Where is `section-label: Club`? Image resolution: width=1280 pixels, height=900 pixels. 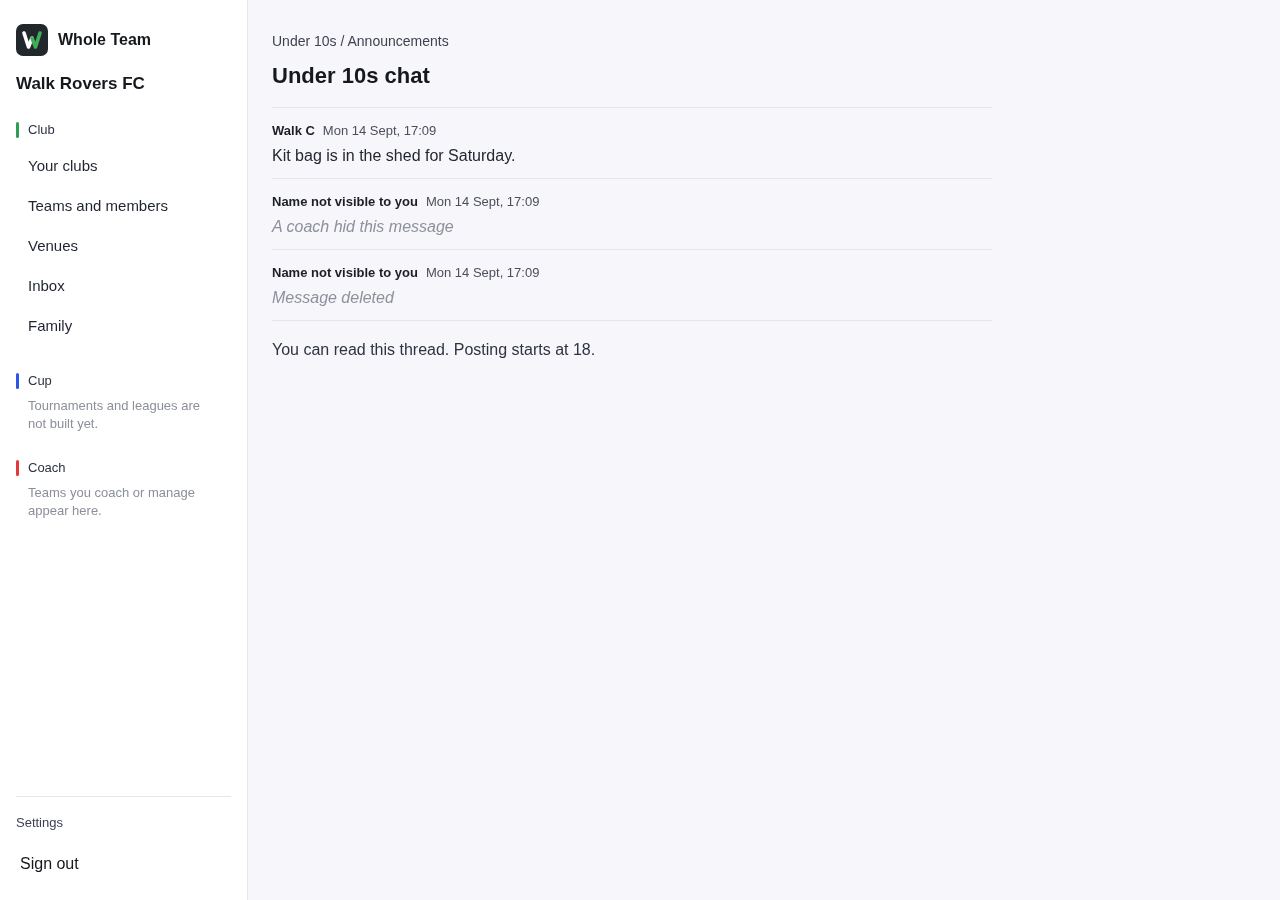 section-label: Club is located at coordinates (41, 130).